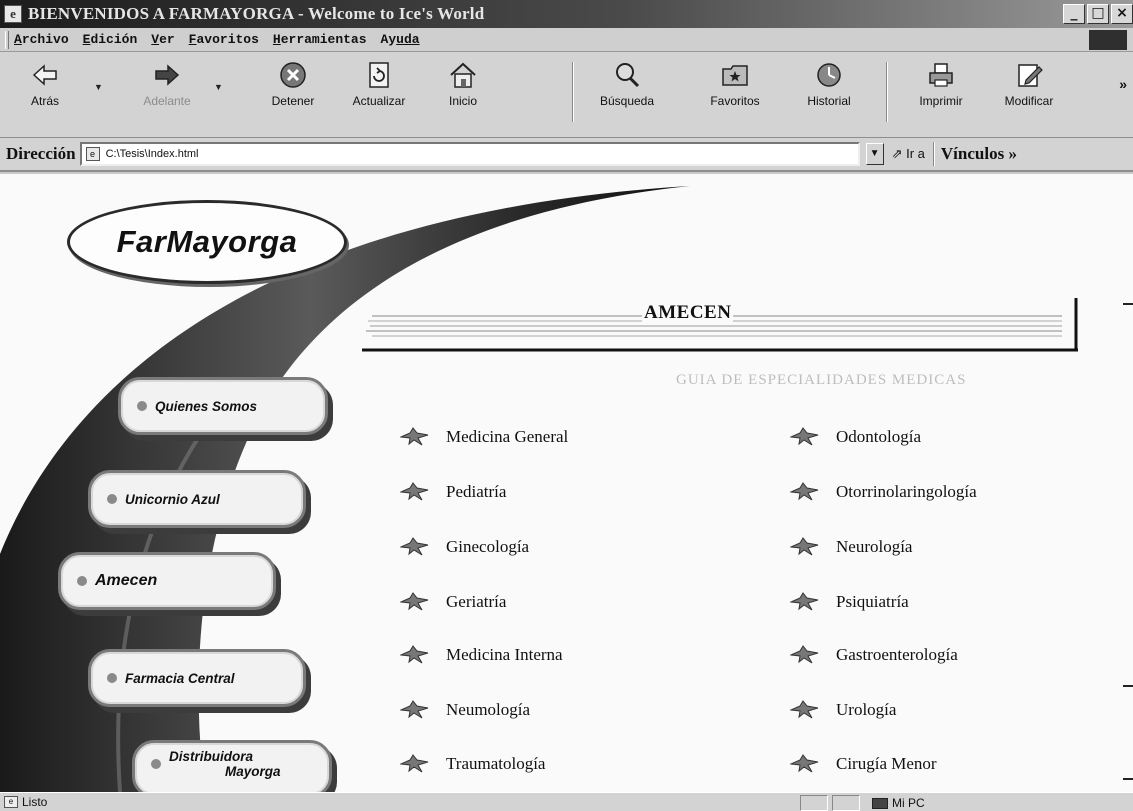  I want to click on favorites-button: Favoritos, so click(735, 93).